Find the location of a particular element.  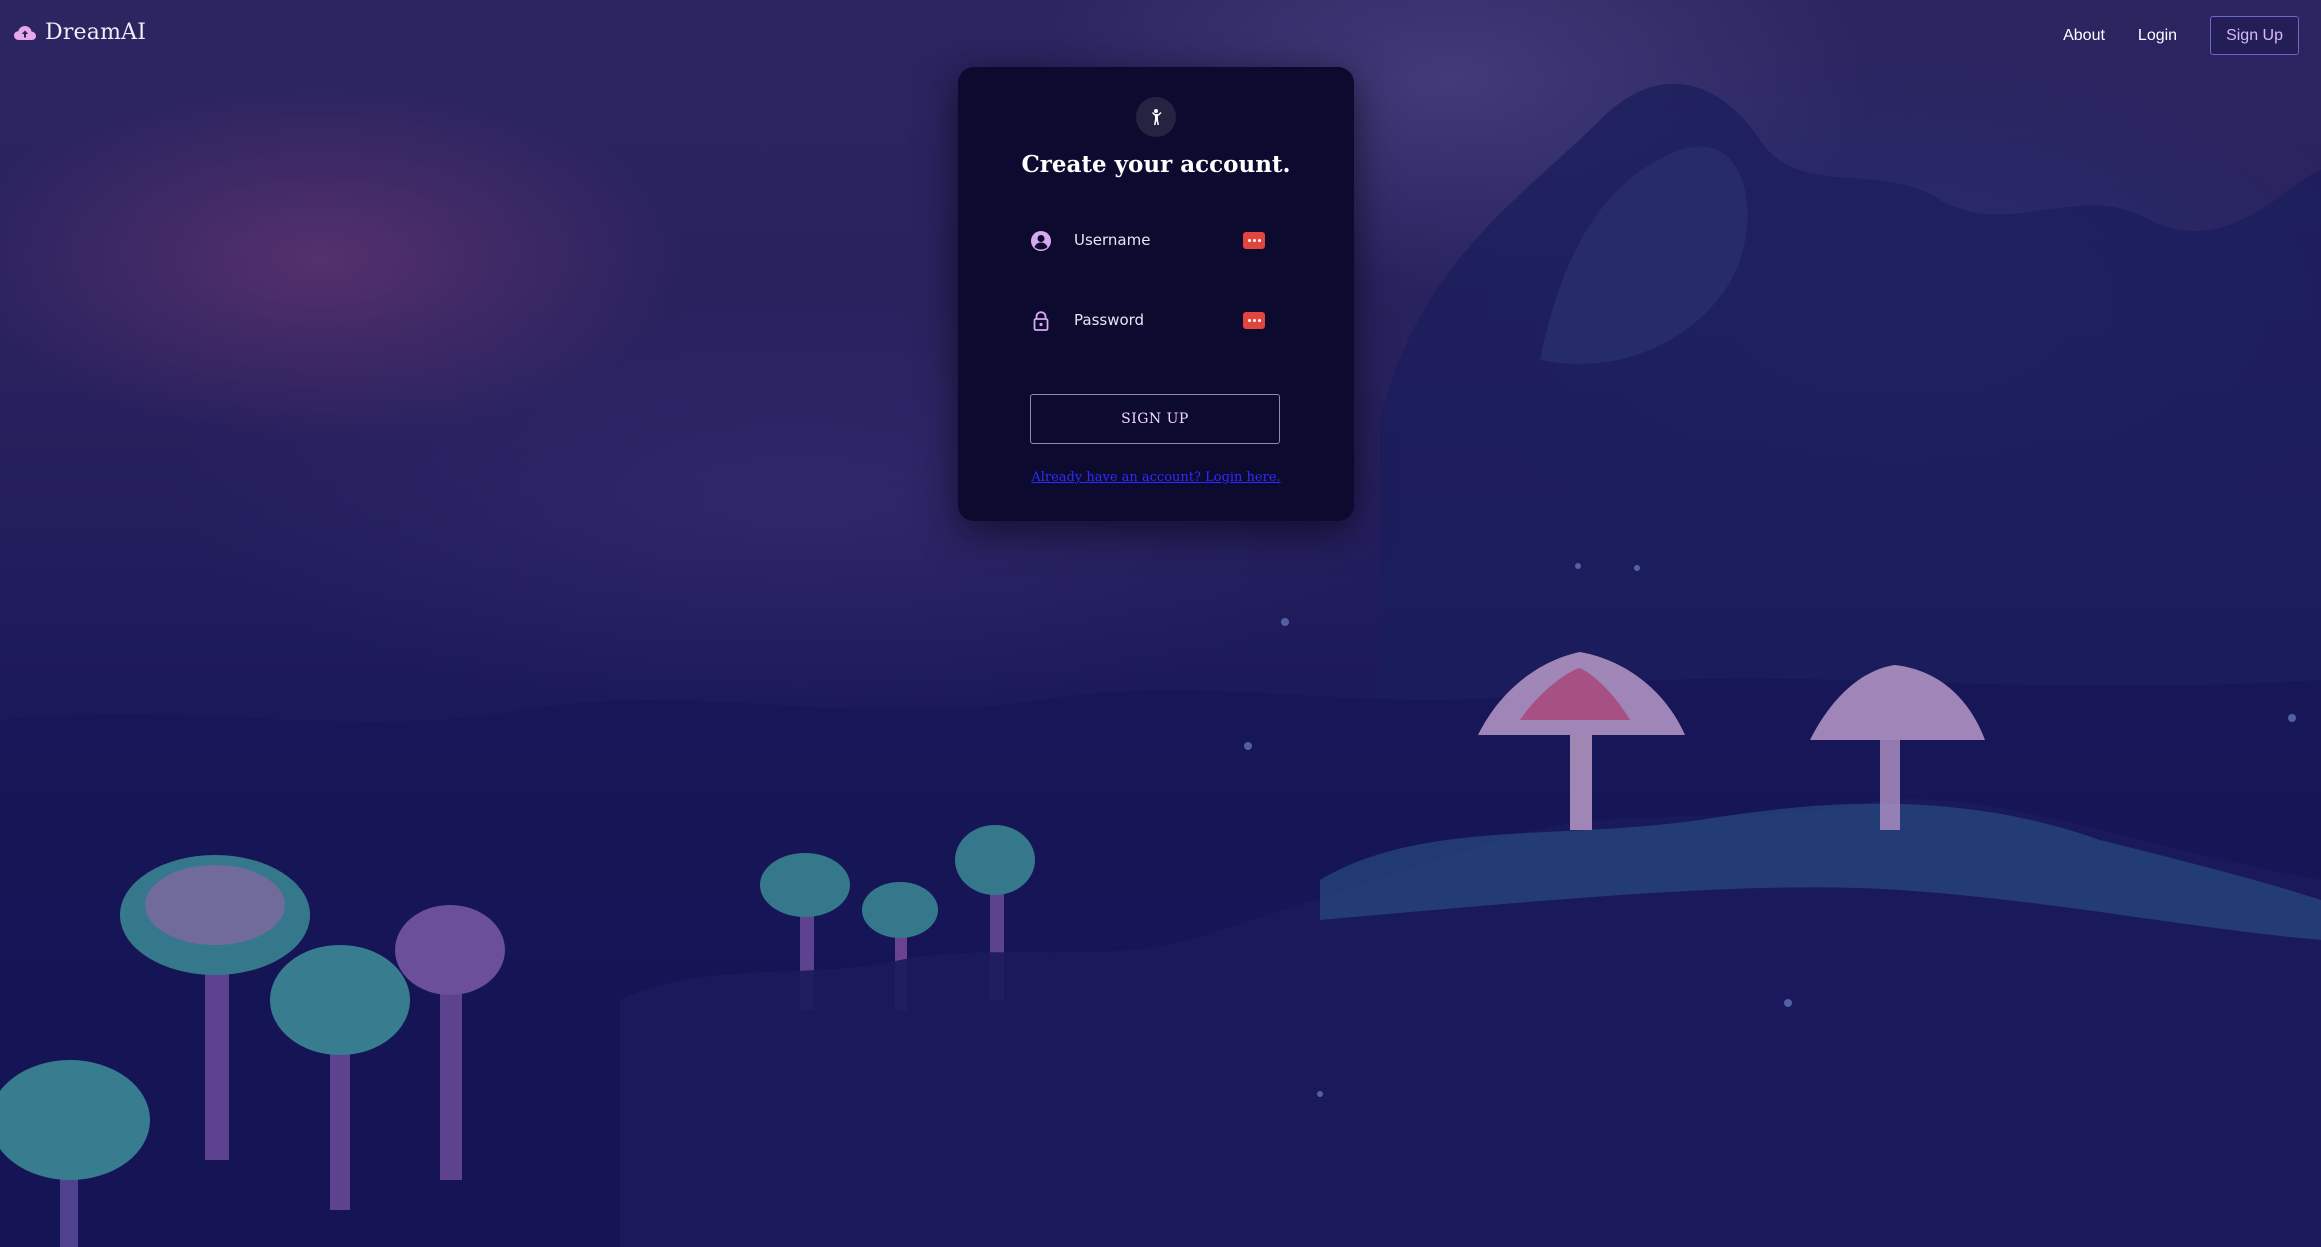

password-field is located at coordinates (1155, 320).